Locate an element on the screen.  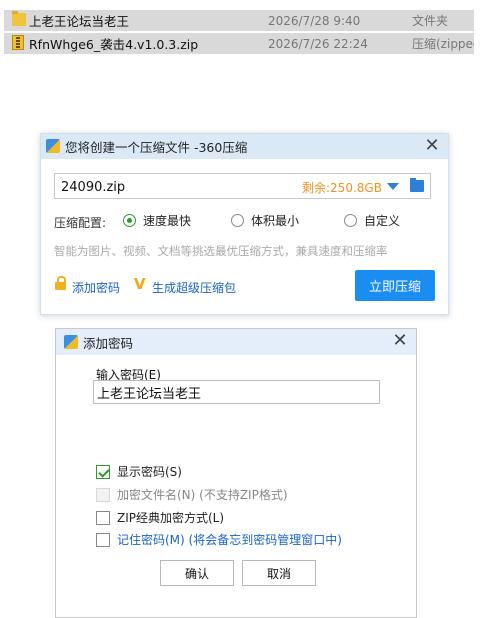
radio-custom: 自定义 is located at coordinates (372, 220).